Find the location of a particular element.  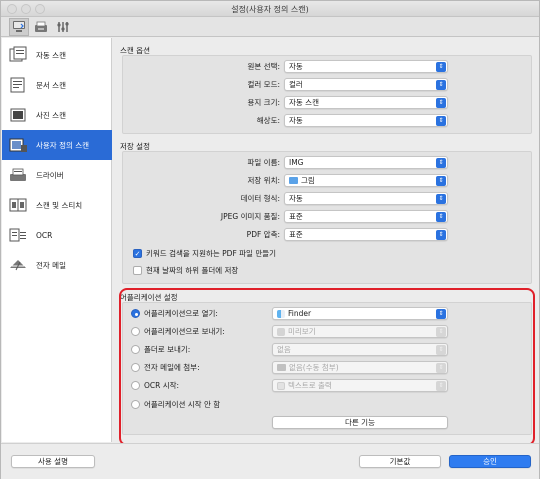

folder-icon is located at coordinates (293, 180).